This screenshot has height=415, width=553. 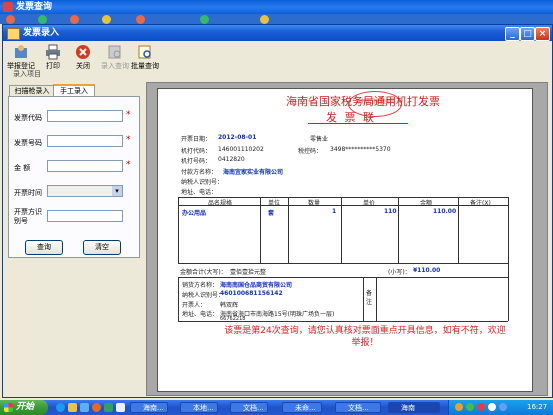 I want to click on close-window-button: ×, so click(x=542, y=34).